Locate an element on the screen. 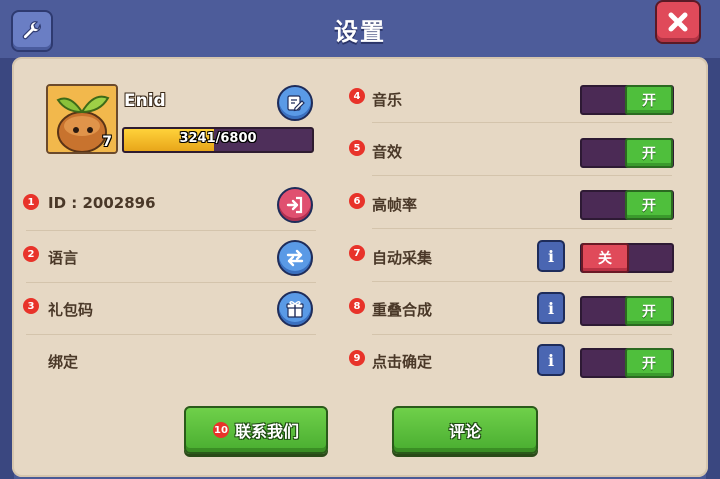 The height and width of the screenshot is (479, 720). toggle-knob-off: 关 is located at coordinates (605, 258).